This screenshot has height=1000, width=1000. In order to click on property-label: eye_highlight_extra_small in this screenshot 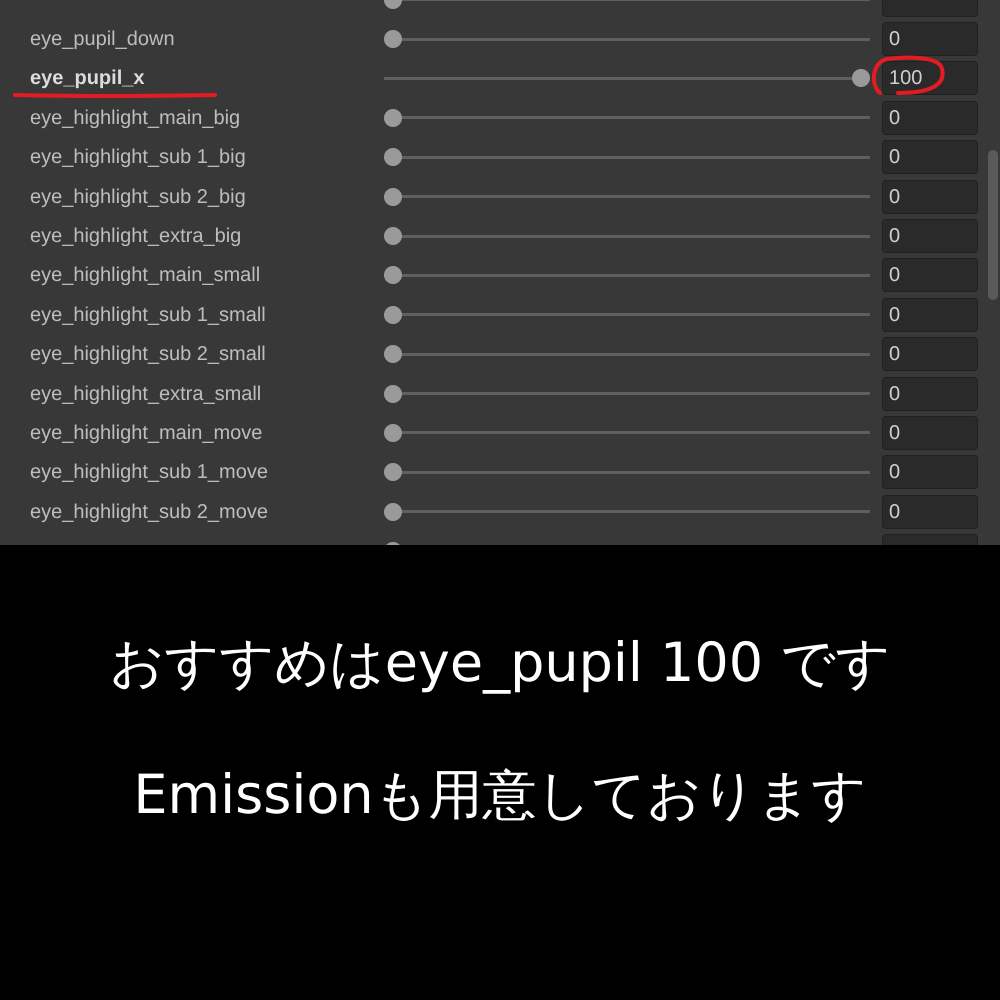, I will do `click(146, 393)`.